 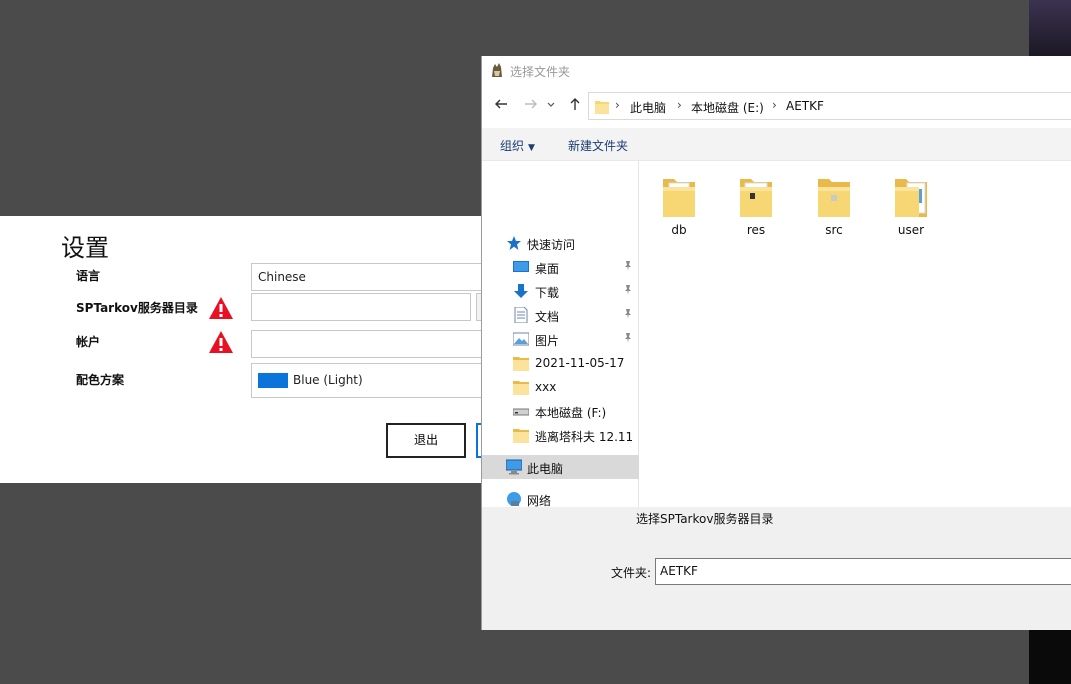 What do you see at coordinates (547, 269) in the screenshot?
I see `nav-item-label: 桌面` at bounding box center [547, 269].